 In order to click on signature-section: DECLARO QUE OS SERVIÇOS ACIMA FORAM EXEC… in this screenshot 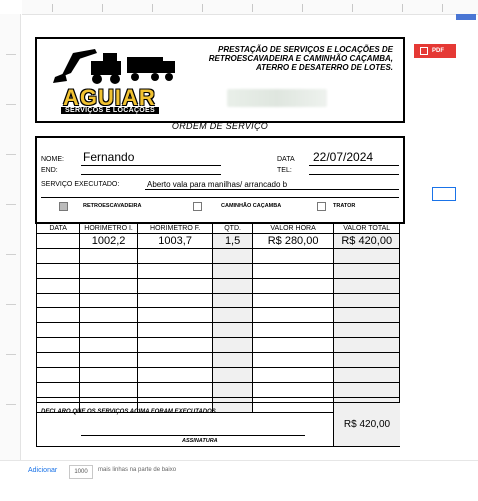, I will do `click(218, 424)`.